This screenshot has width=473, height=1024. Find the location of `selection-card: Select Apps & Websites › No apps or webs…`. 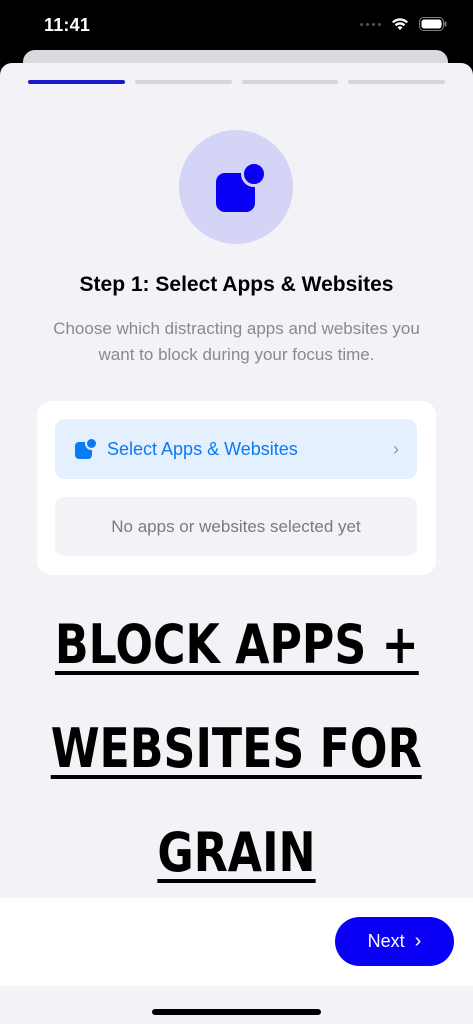

selection-card: Select Apps & Websites › No apps or webs… is located at coordinates (236, 488).